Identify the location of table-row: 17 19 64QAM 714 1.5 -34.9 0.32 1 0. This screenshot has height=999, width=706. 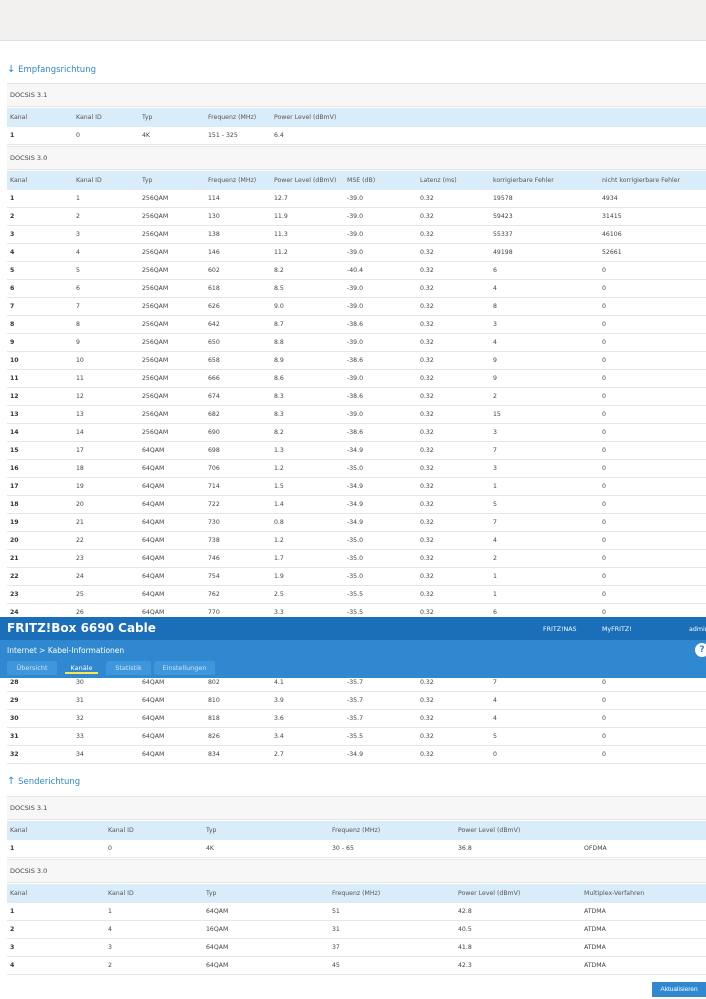
(356, 487).